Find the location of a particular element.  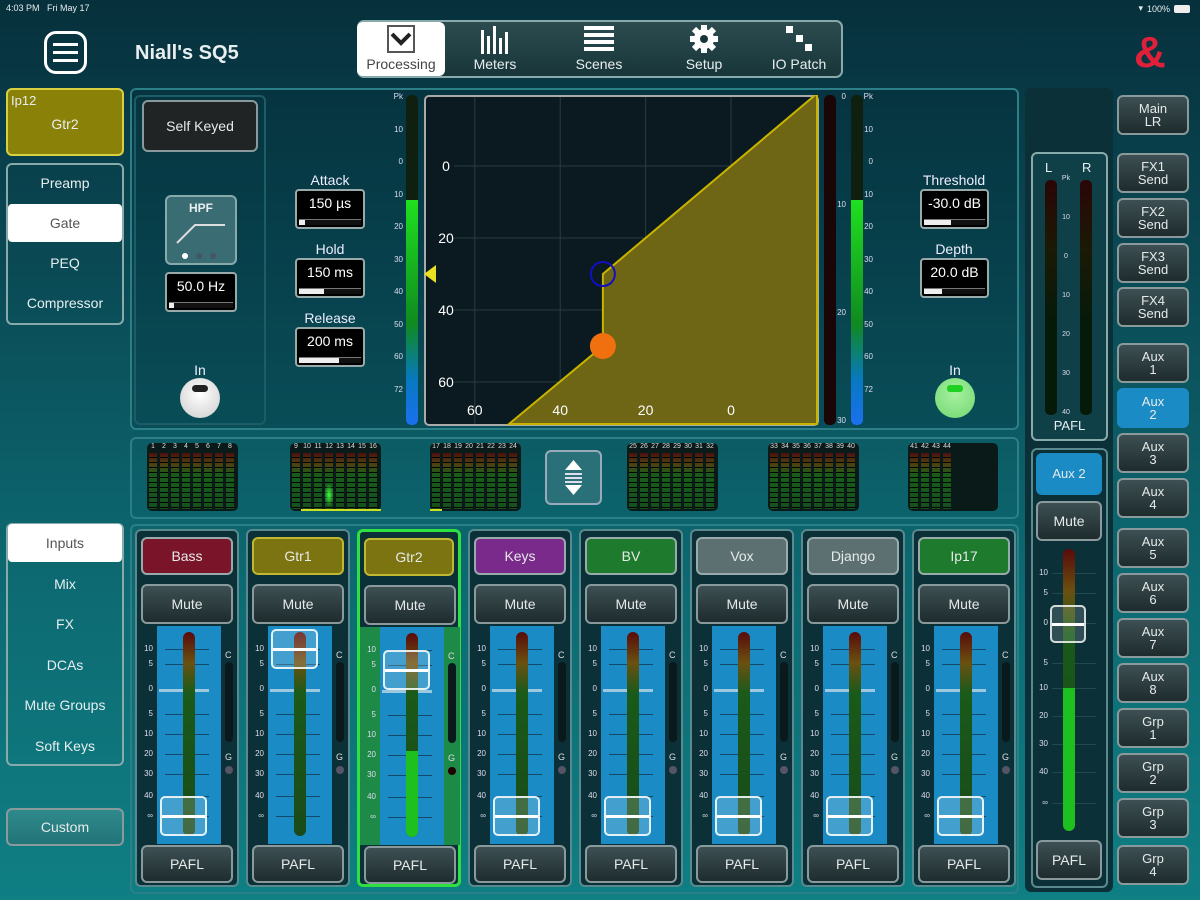

master-mute-button: Mute is located at coordinates (1069, 521).